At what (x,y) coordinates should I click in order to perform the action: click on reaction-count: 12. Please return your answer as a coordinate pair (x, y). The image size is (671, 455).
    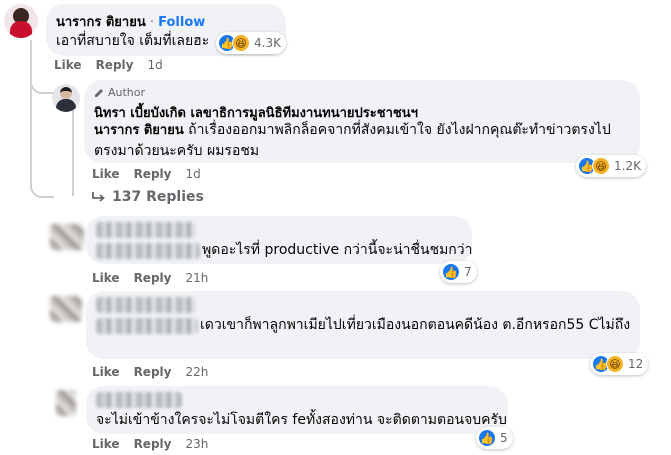
    Looking at the image, I should click on (636, 364).